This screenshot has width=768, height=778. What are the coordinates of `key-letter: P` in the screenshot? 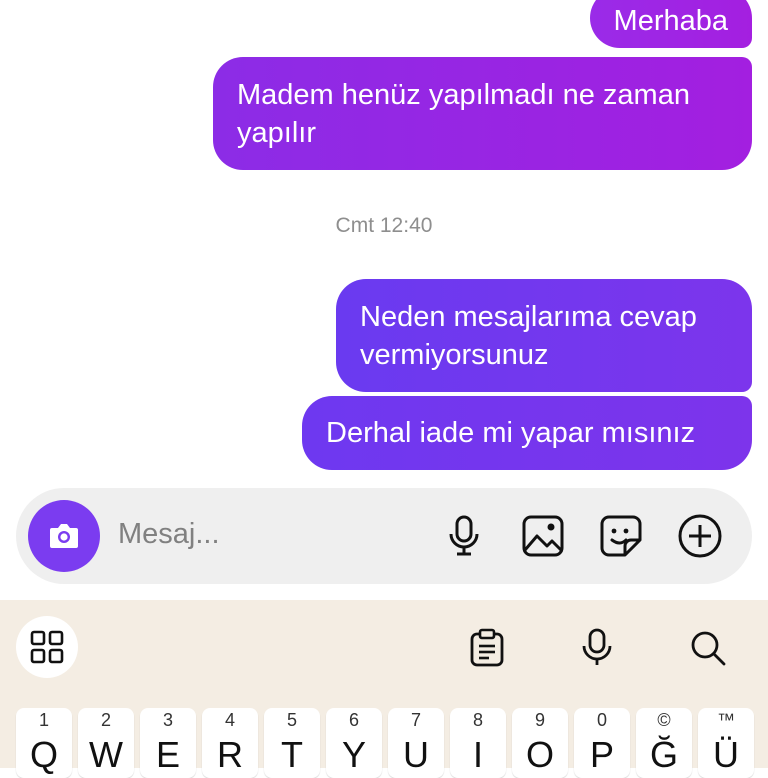 It's located at (601, 754).